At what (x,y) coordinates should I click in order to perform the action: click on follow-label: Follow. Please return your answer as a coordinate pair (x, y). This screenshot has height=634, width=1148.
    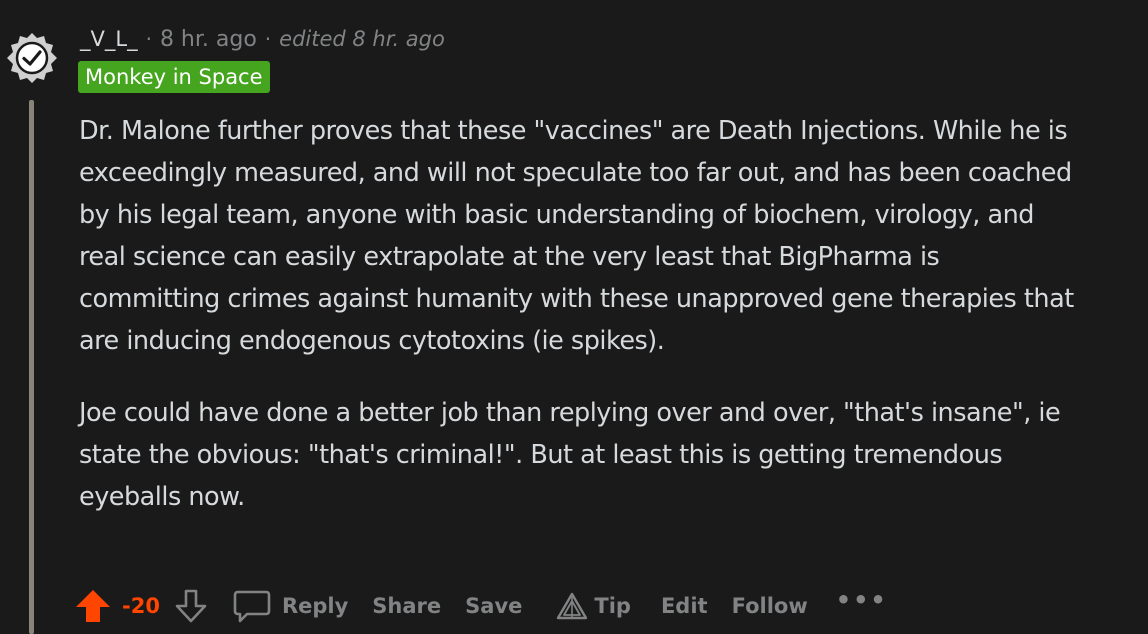
    Looking at the image, I should click on (769, 606).